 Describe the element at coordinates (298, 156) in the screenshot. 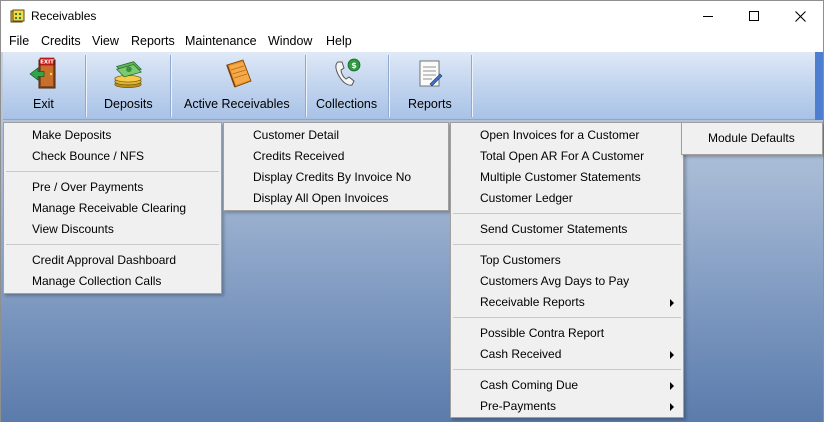

I see `menu-item-credits-received: Credits Received` at that location.